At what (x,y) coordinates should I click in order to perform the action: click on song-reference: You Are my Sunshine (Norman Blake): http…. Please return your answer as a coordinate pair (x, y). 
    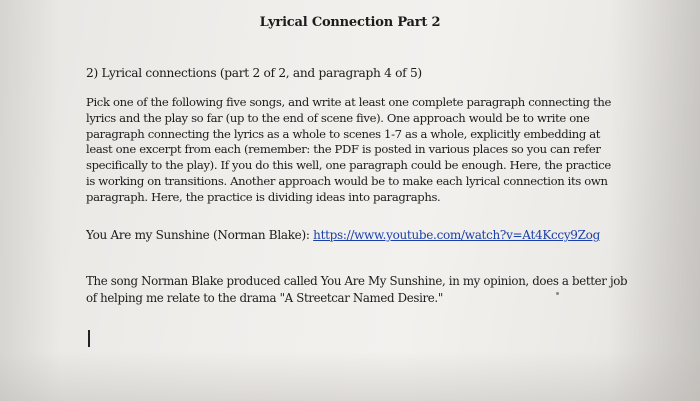
    Looking at the image, I should click on (343, 235).